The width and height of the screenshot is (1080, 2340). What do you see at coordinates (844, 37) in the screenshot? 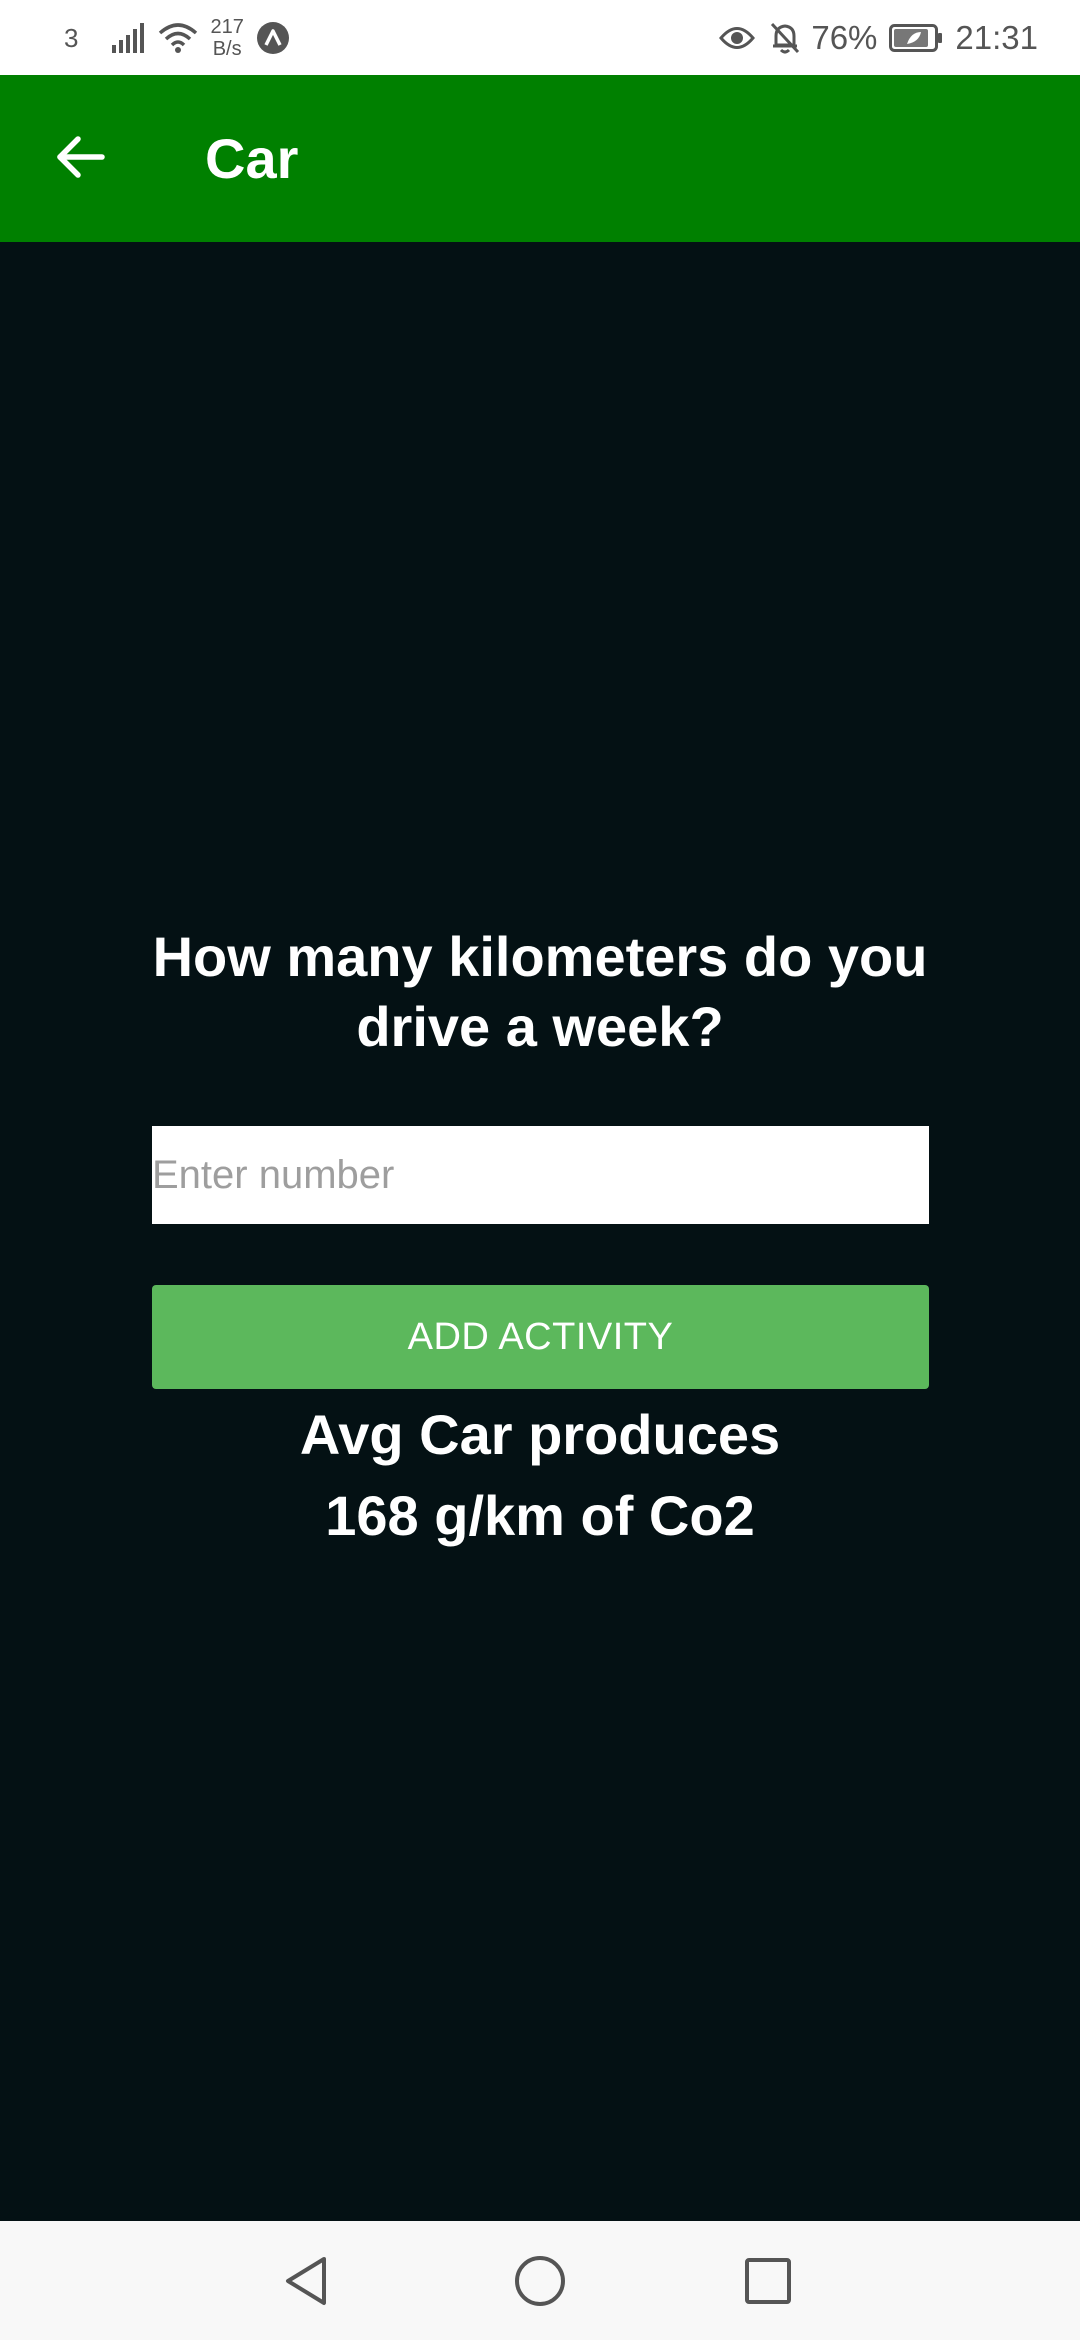
I see `battery-percent: 76%` at bounding box center [844, 37].